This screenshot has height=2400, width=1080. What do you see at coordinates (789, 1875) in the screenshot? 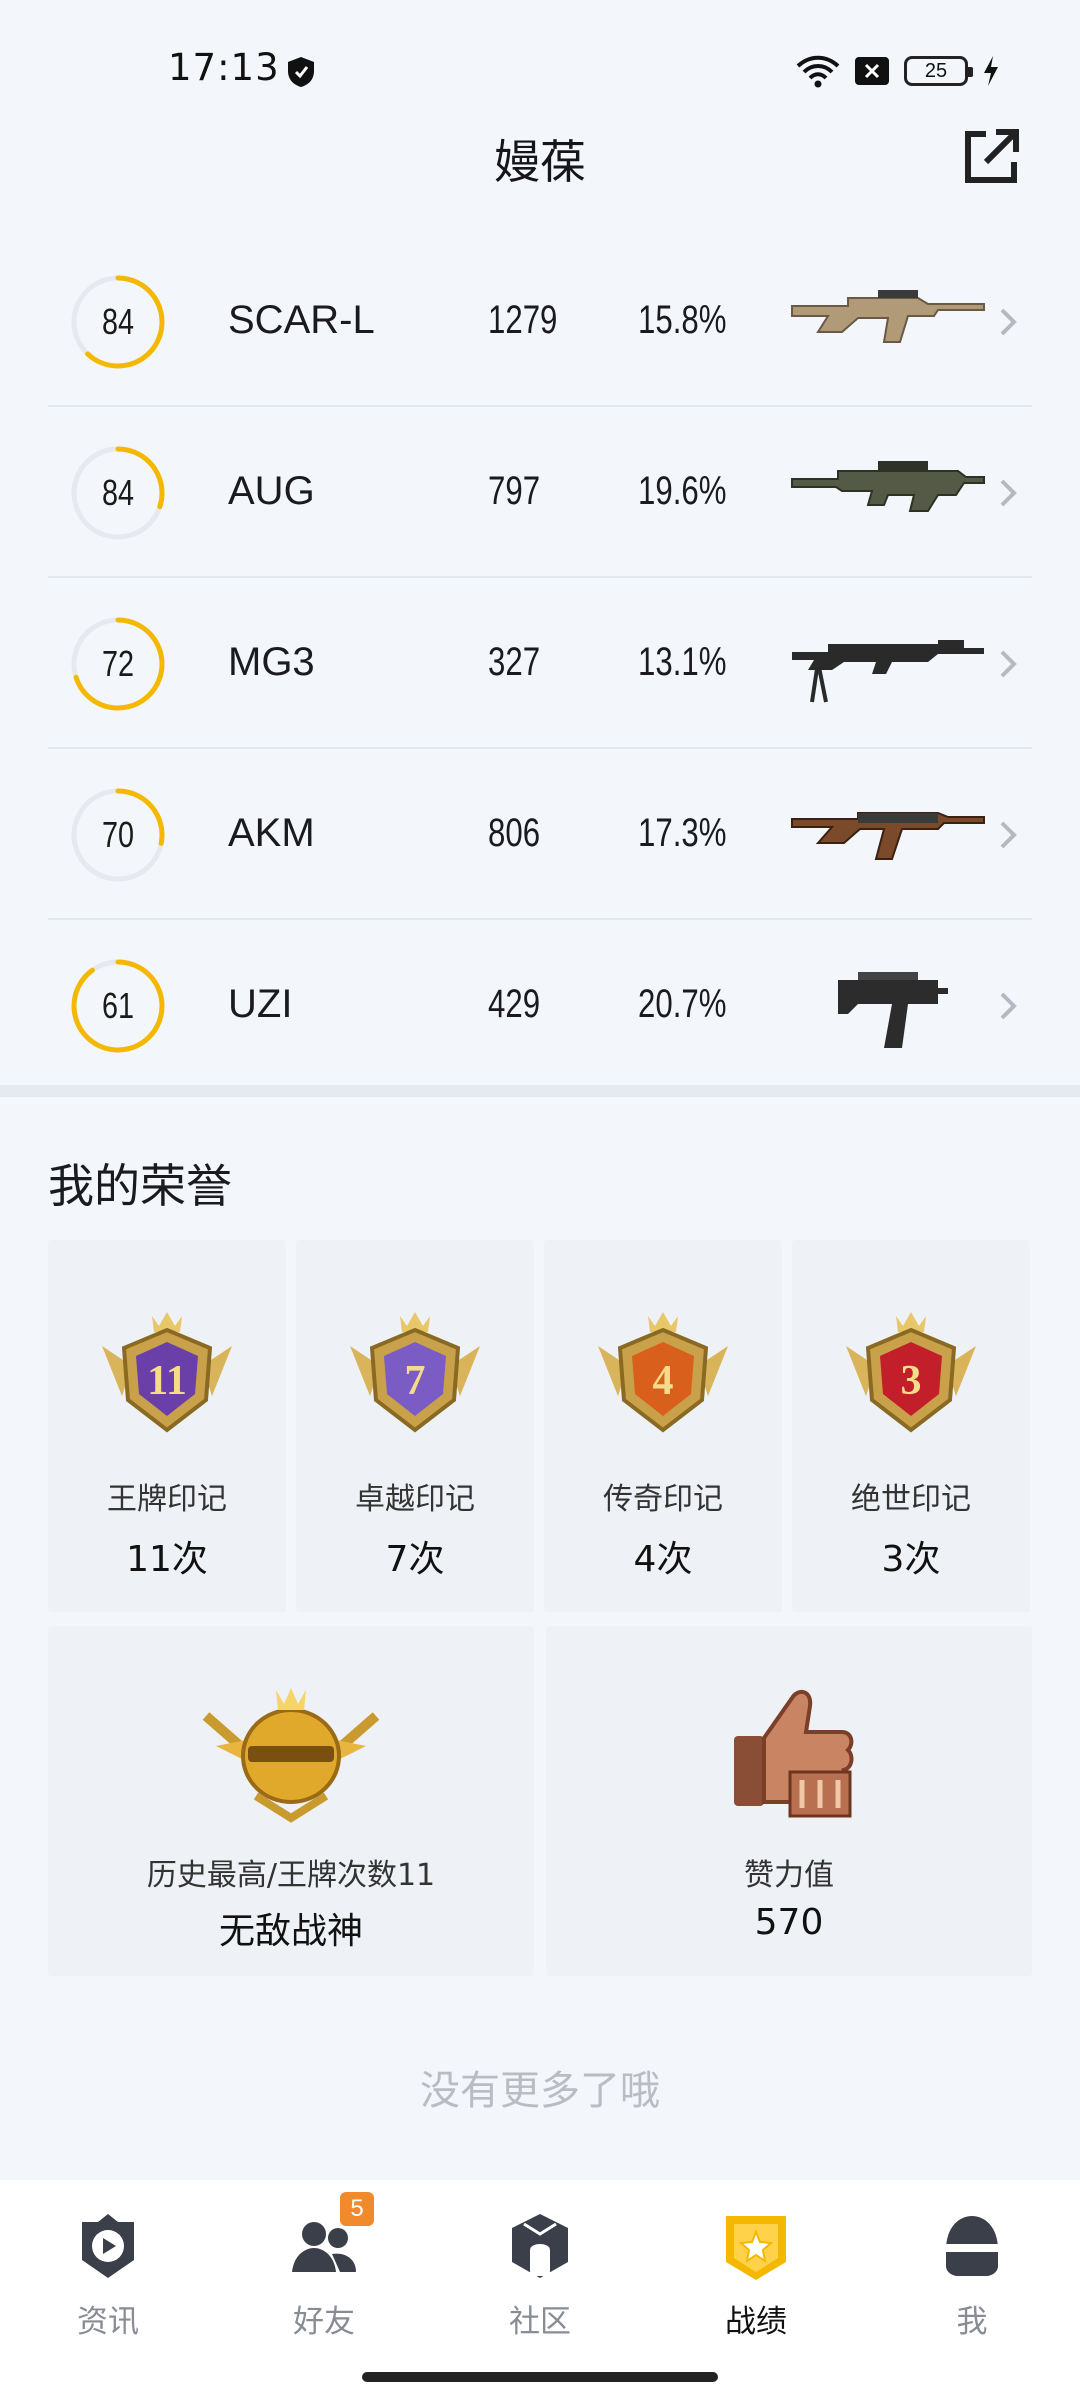
I see `like-value-label: 赞力值` at bounding box center [789, 1875].